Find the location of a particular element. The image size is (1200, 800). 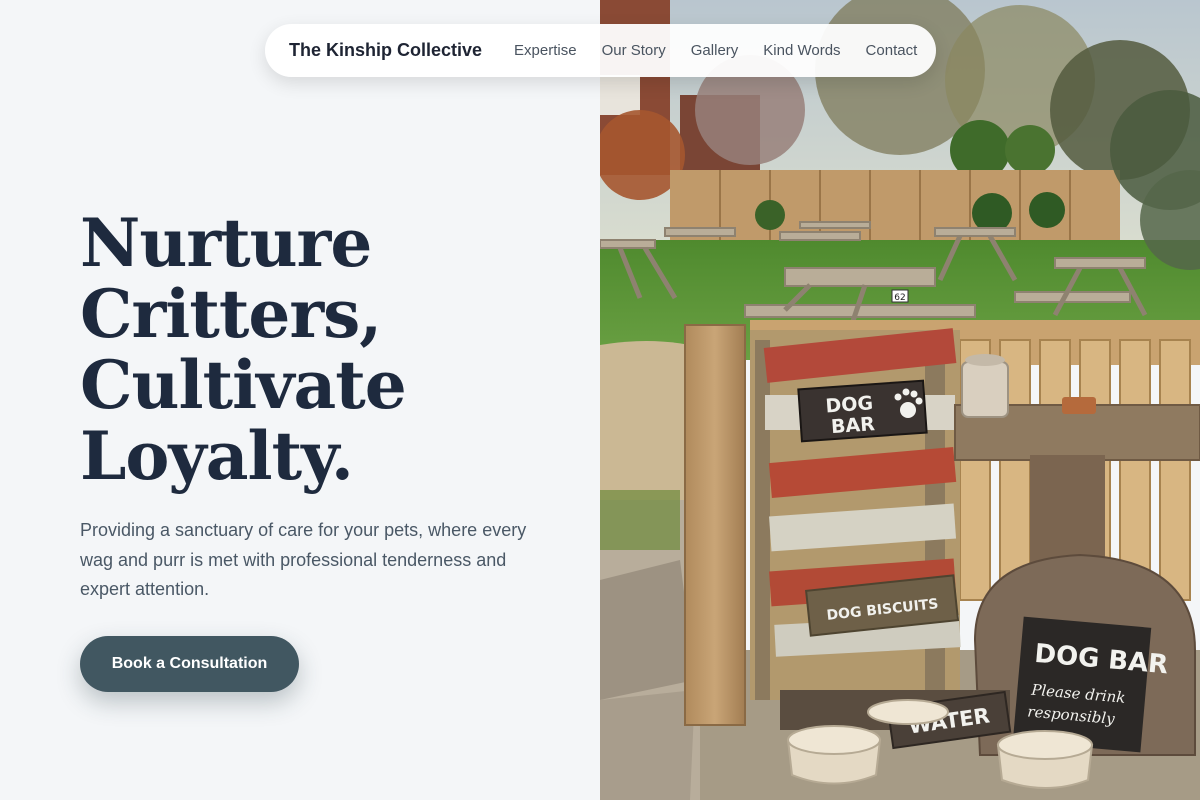

hero-title-line: Loyalty. is located at coordinates (217, 456).